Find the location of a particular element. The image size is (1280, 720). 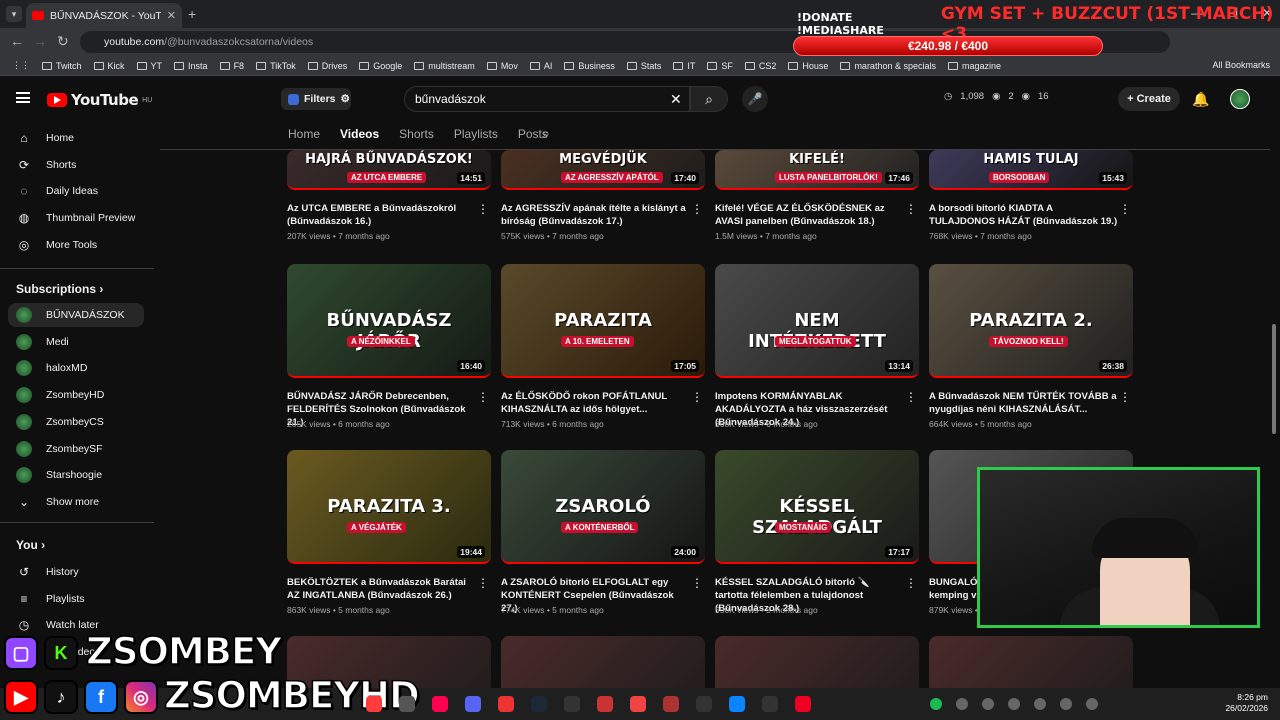

create-button: + Create is located at coordinates (1149, 99).